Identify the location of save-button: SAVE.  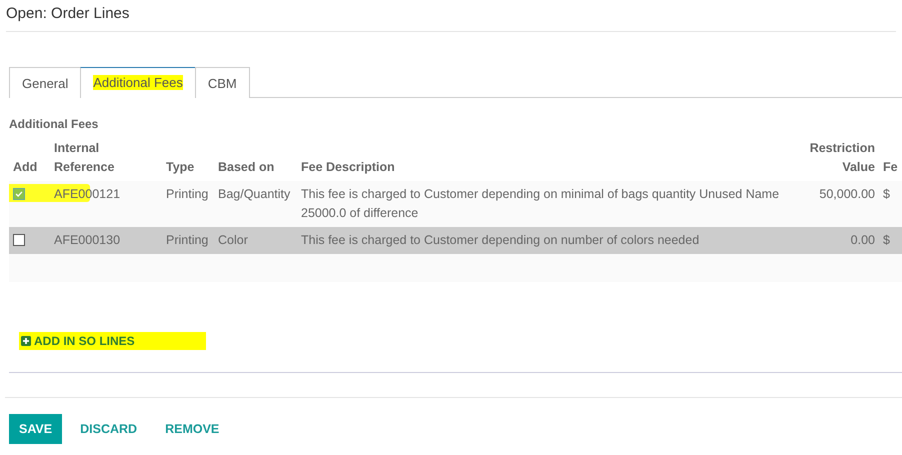
(35, 429).